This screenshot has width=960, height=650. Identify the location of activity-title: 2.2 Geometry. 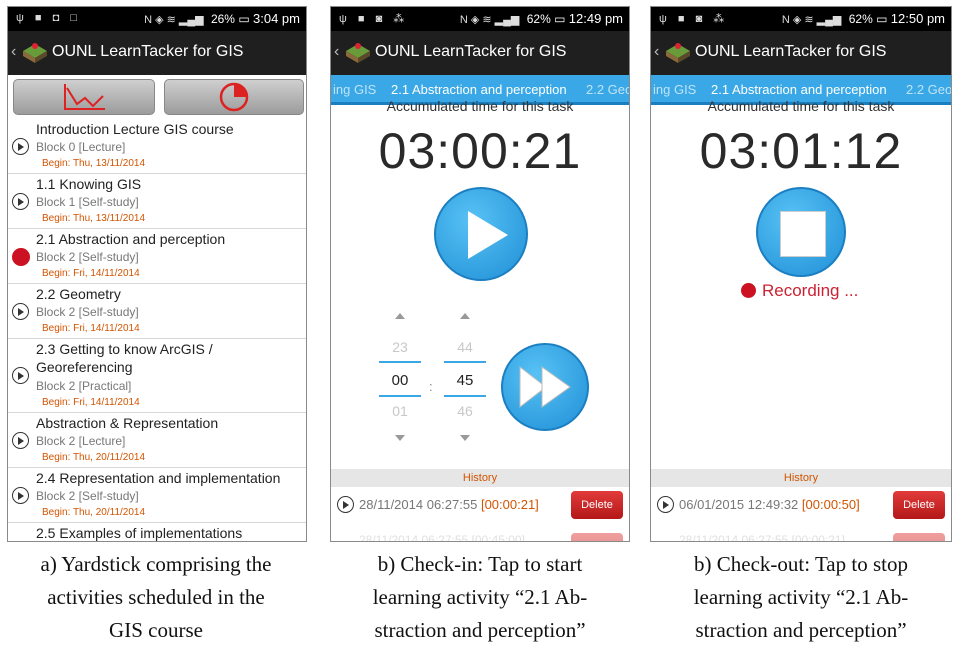
(78, 294).